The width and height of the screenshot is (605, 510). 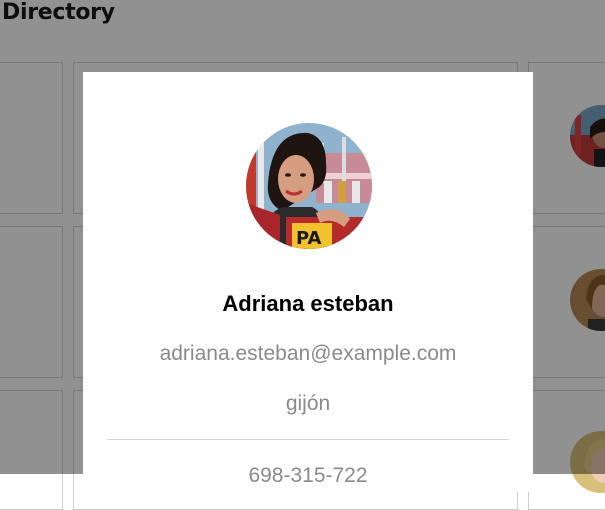 I want to click on user-email: adriana.esteban@example.com, so click(x=308, y=354).